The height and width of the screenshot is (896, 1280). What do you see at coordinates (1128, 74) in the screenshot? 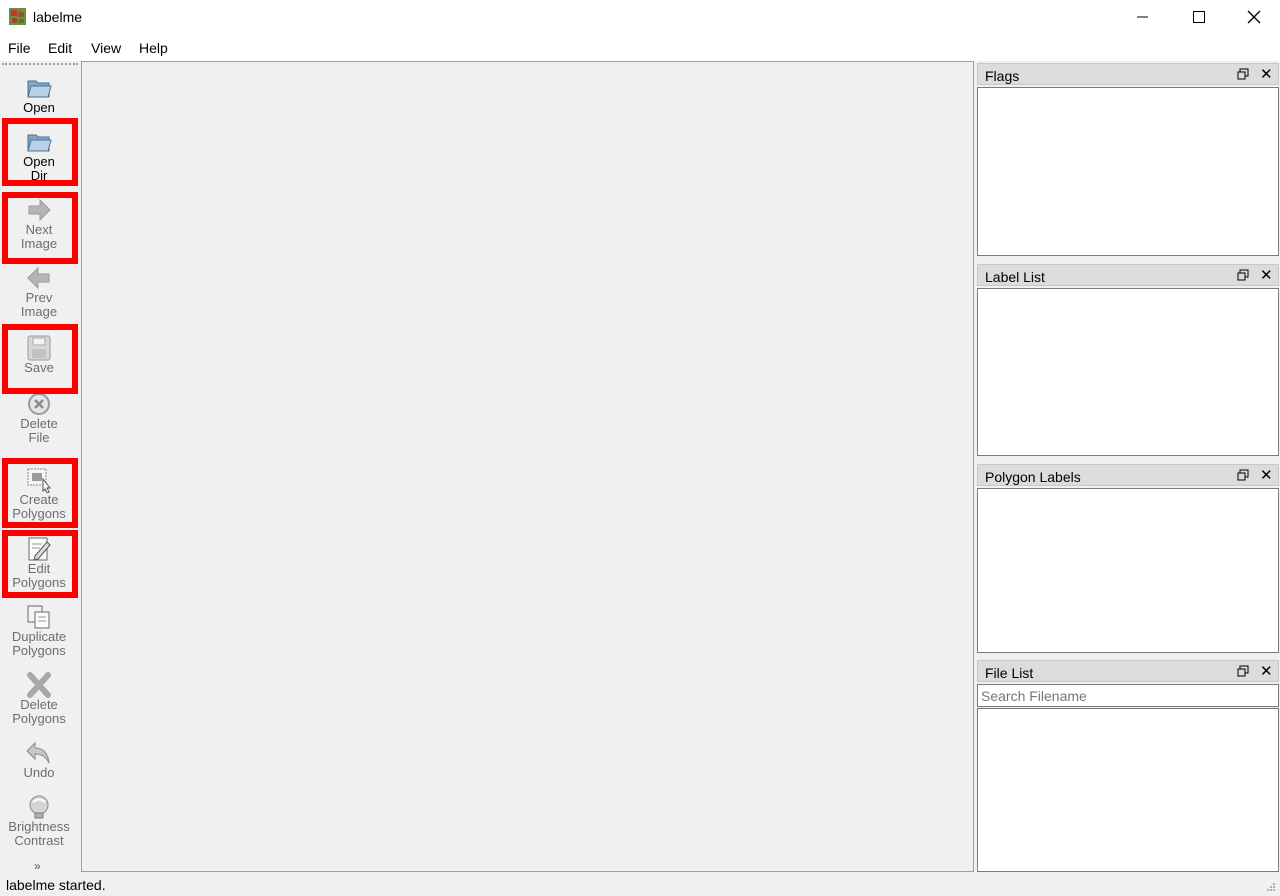
I see `flags-dock-header: Flags ✕` at bounding box center [1128, 74].